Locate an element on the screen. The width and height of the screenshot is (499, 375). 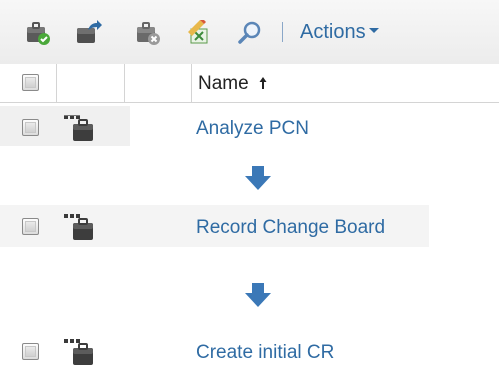
chevron-down-icon is located at coordinates (373, 31).